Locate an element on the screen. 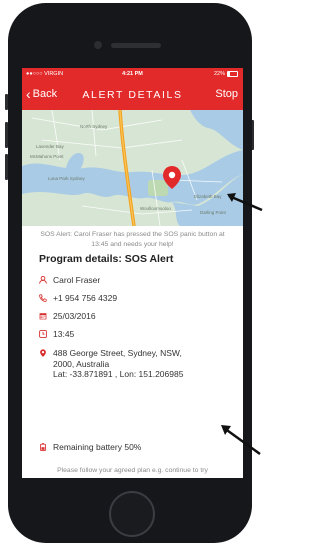 The width and height of the screenshot is (320, 547). phone-icon is located at coordinates (43, 298).